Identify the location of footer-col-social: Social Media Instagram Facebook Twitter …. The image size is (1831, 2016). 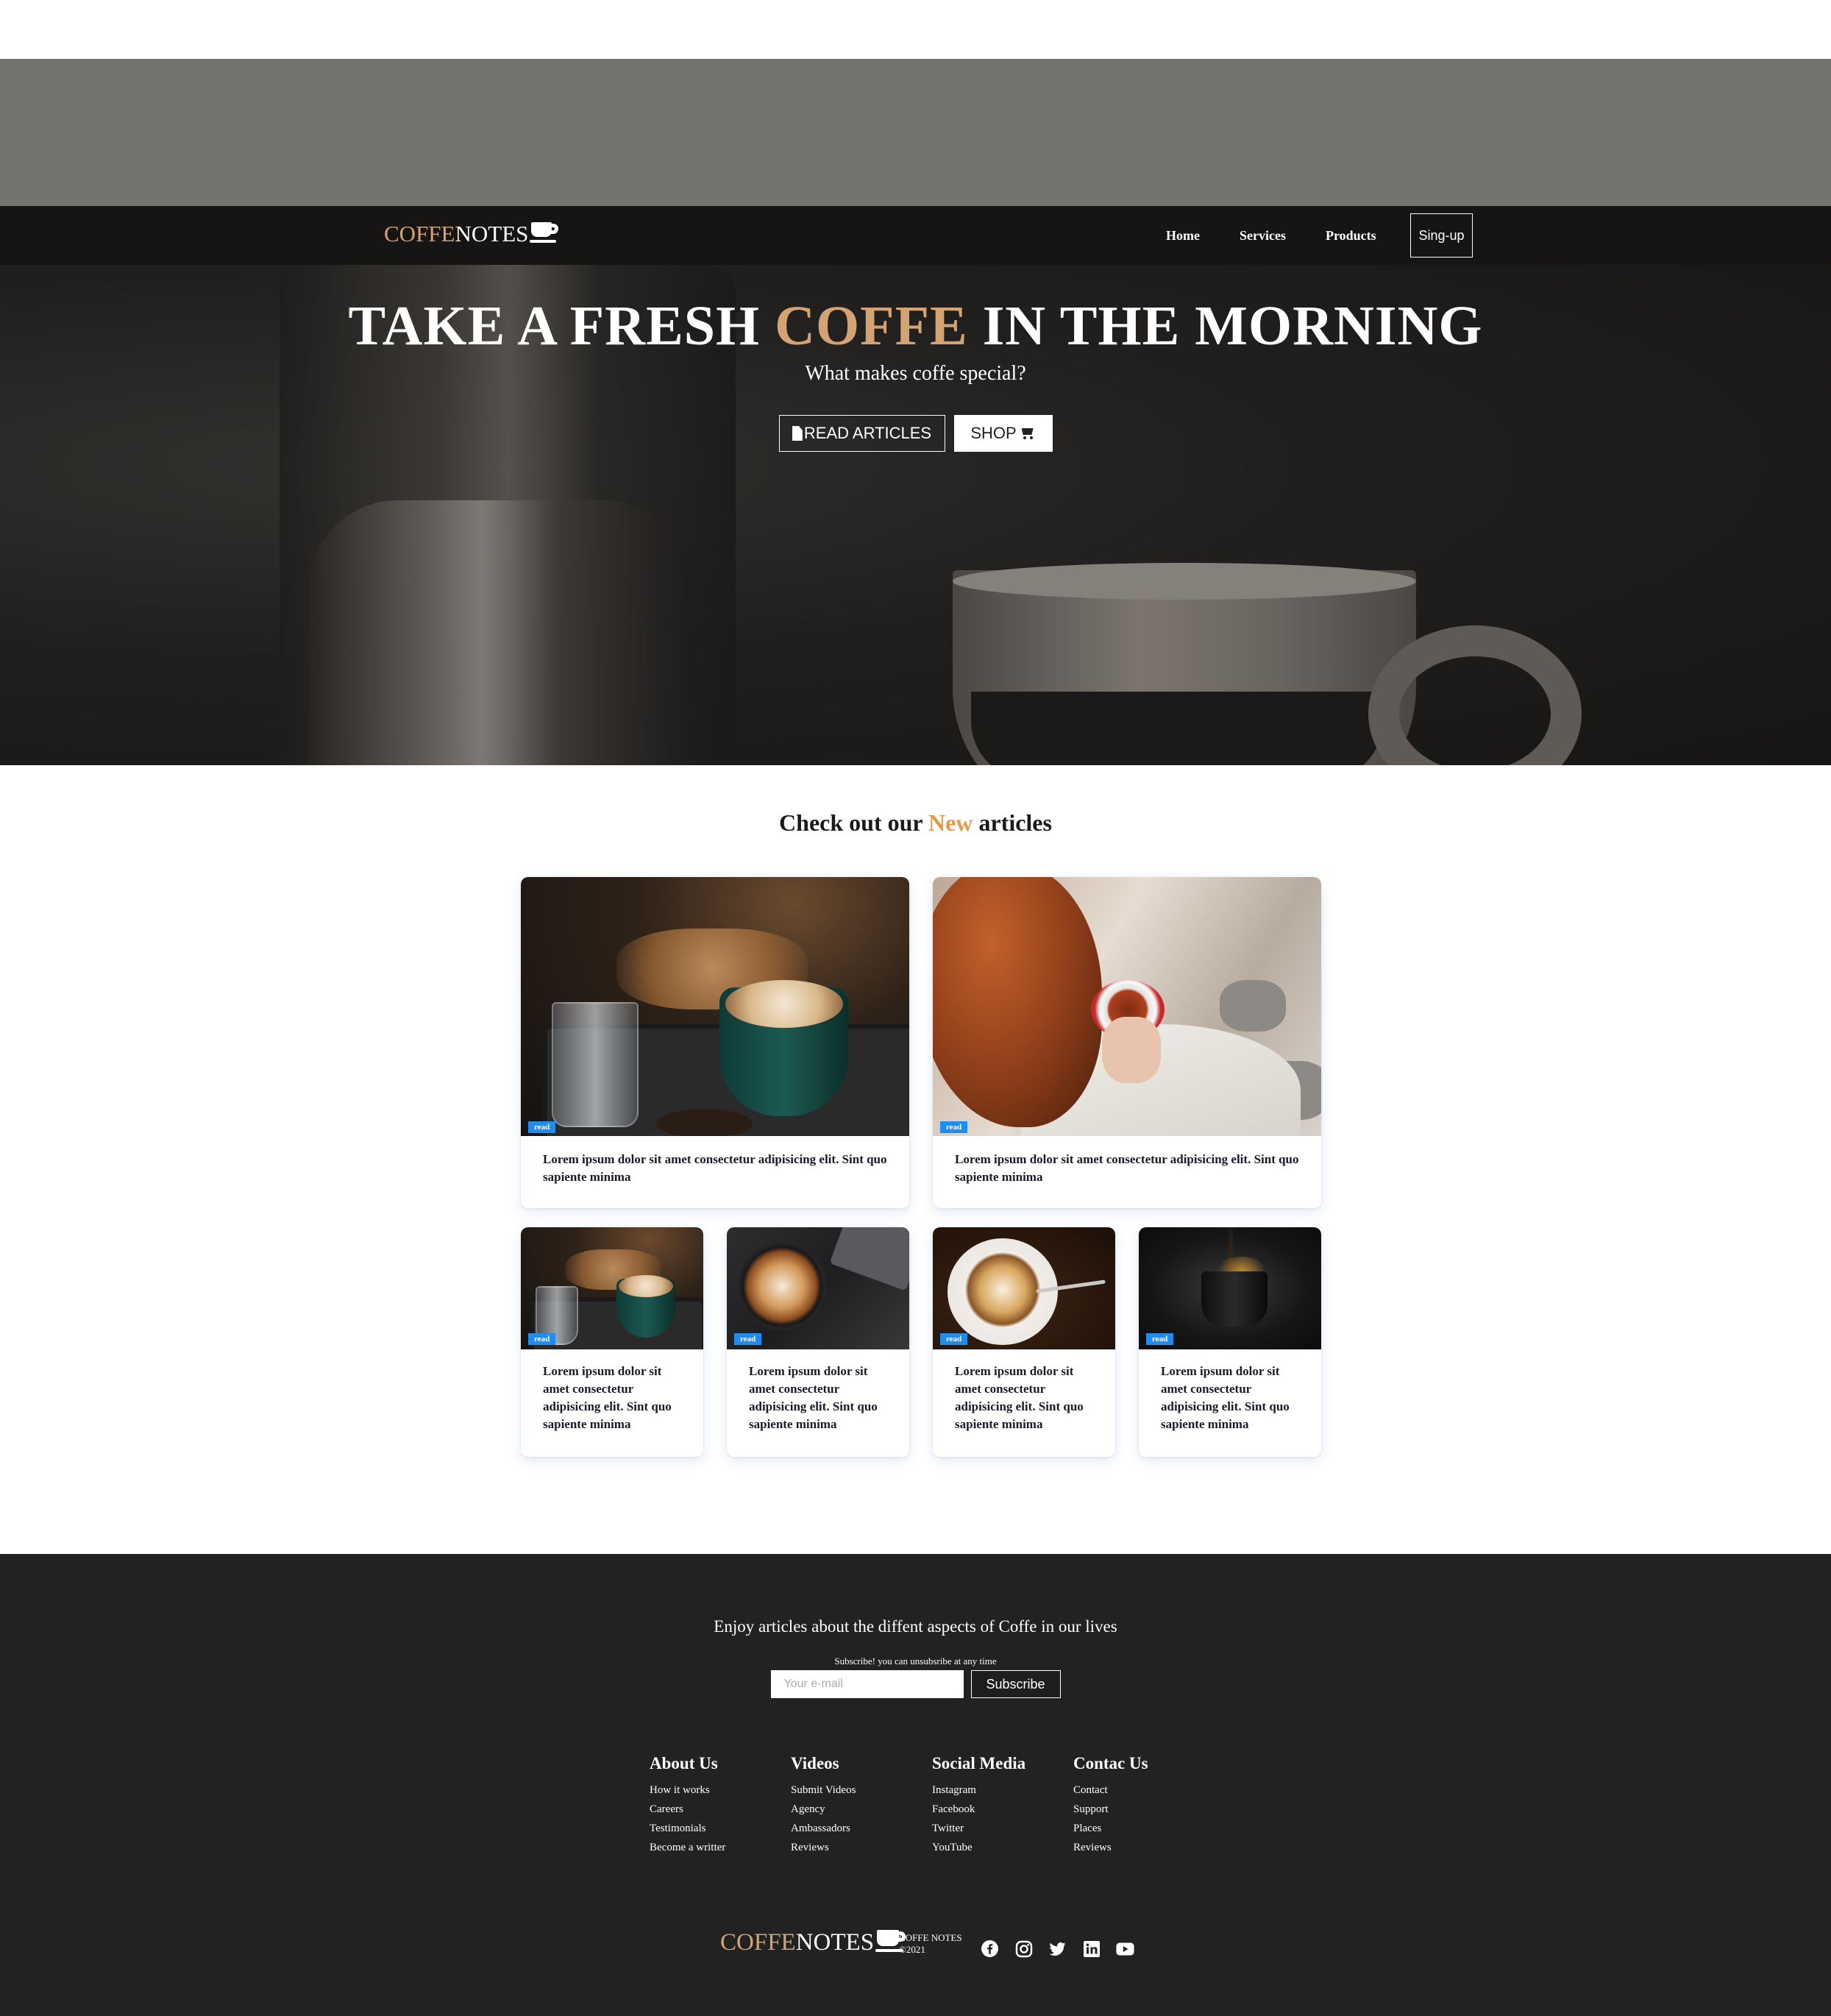
(978, 1805).